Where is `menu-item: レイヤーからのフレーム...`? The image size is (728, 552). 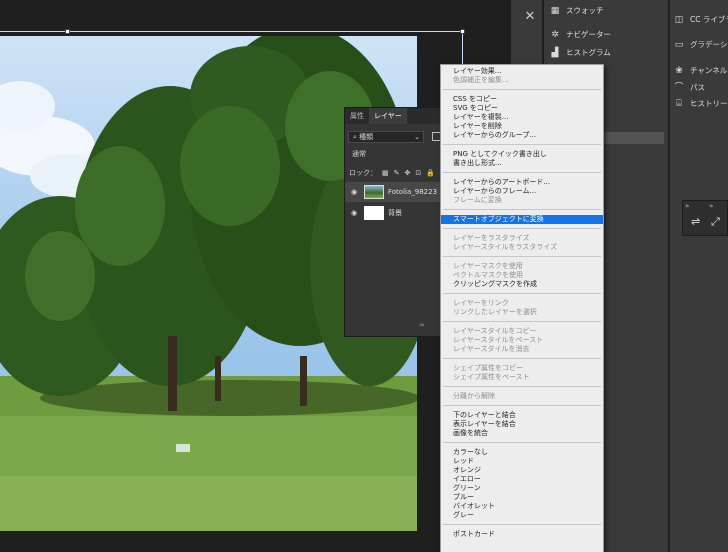
menu-item: レイヤーからのフレーム... is located at coordinates (522, 191).